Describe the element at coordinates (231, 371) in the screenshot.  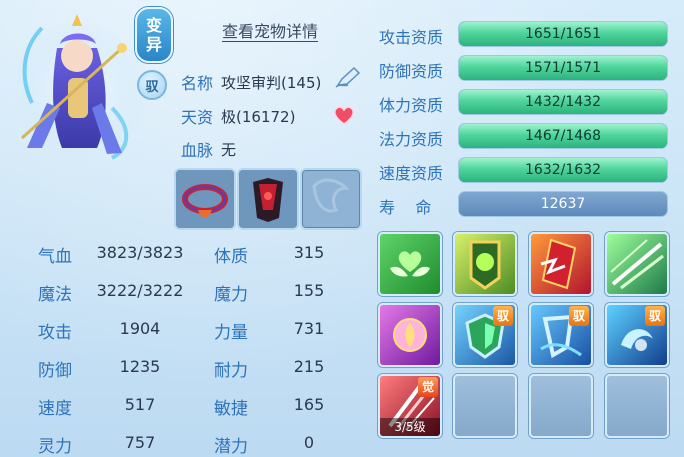
I see `stat-label-endurance: 耐力` at that location.